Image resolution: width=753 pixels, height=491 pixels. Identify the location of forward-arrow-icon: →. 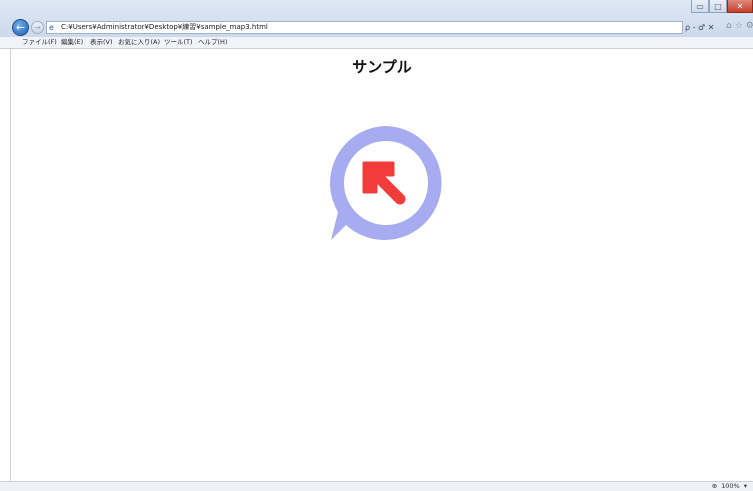
(37, 27).